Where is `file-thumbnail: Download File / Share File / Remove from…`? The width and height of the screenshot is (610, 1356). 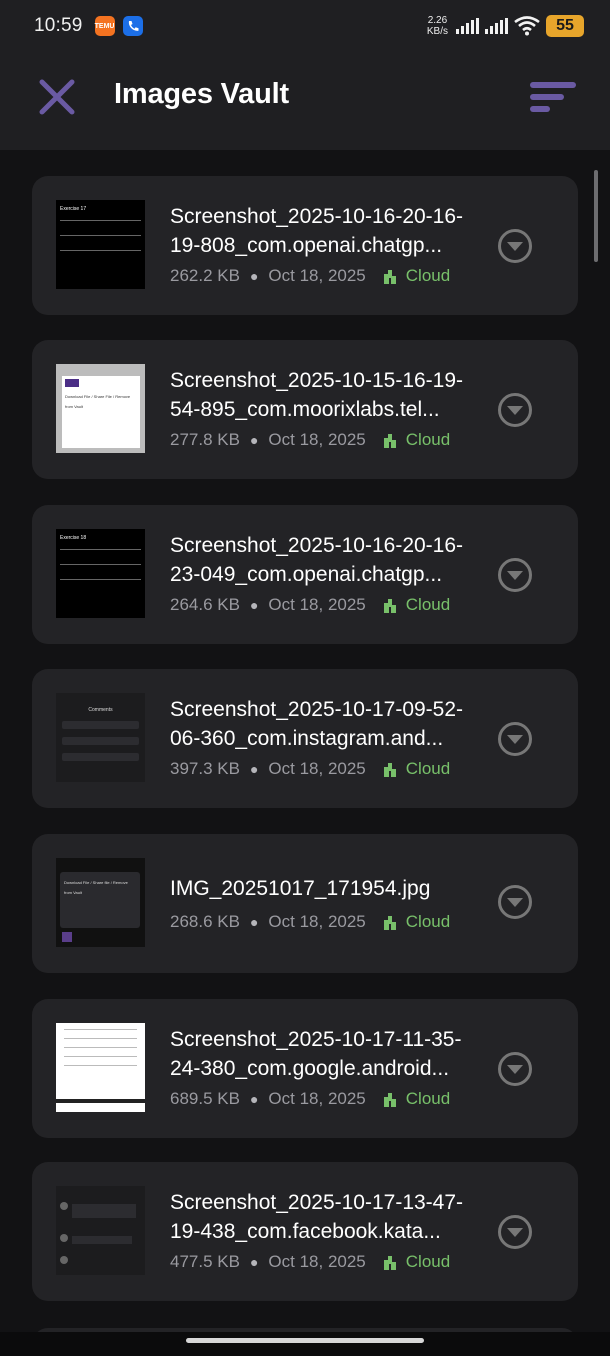 file-thumbnail: Download File / Share File / Remove from… is located at coordinates (100, 408).